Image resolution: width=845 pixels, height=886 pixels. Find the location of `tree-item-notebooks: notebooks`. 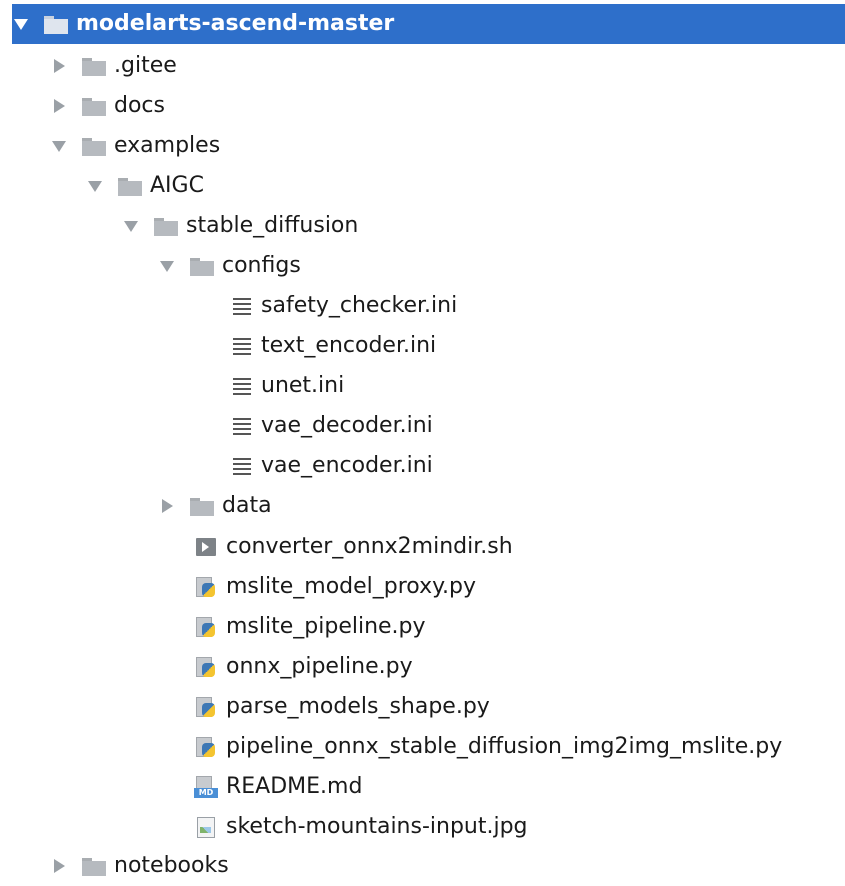

tree-item-notebooks: notebooks is located at coordinates (140, 866).